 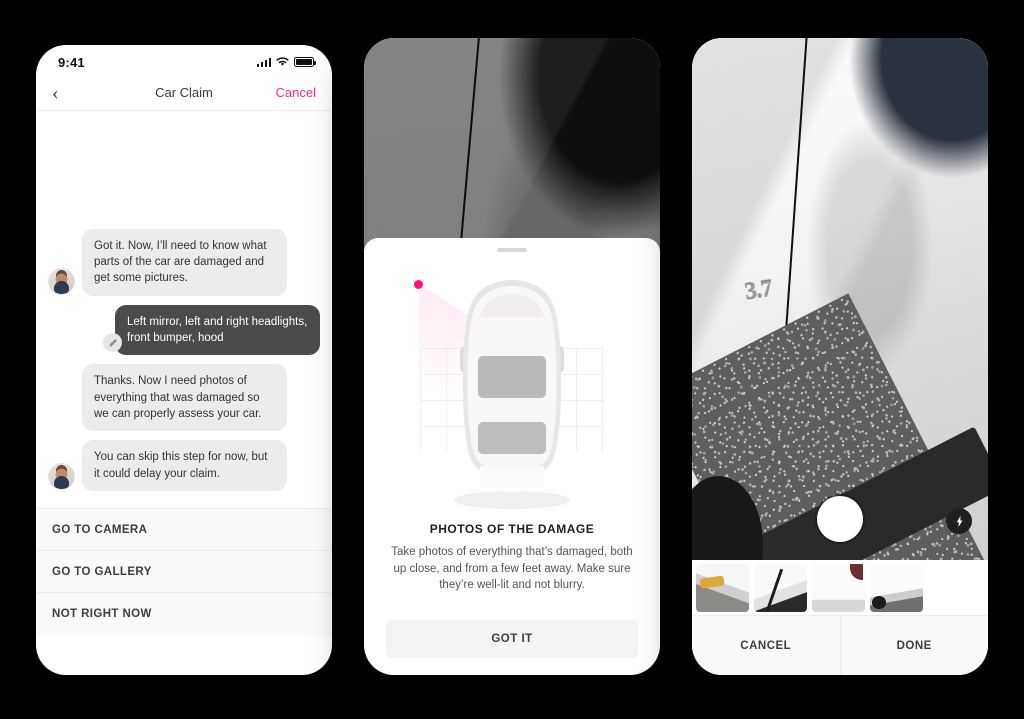 I want to click on navigation-bar: ‹ Car Claim Cancel, so click(x=184, y=93).